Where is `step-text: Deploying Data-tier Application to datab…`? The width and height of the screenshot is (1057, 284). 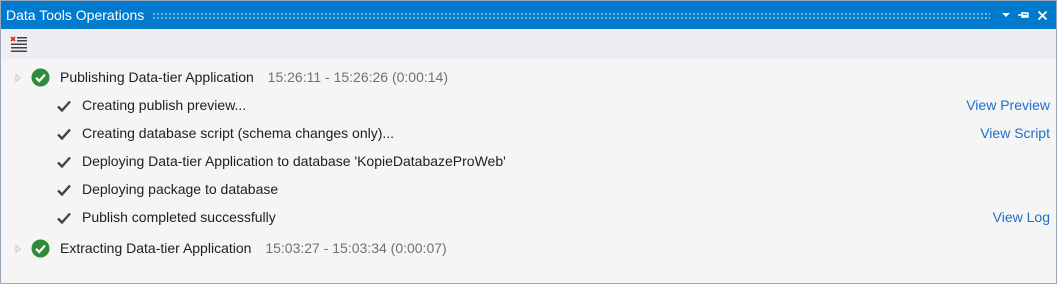 step-text: Deploying Data-tier Application to datab… is located at coordinates (294, 161).